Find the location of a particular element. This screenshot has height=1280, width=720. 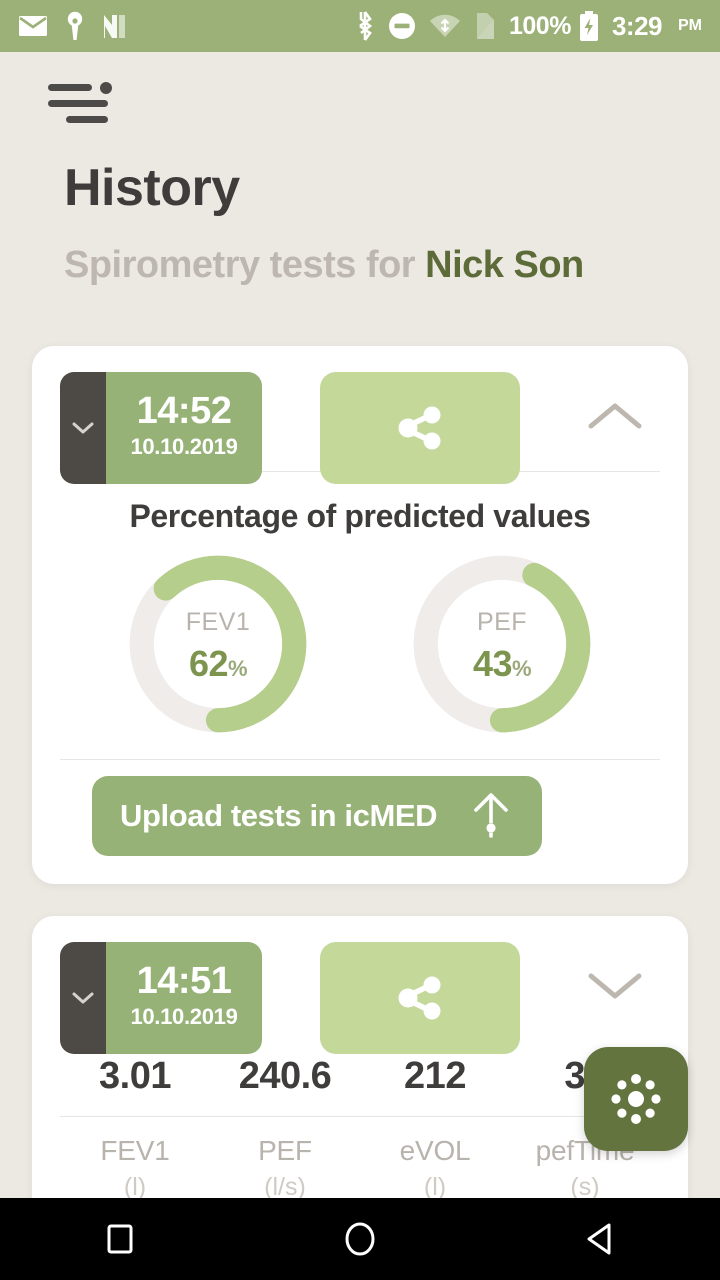

gauge-fev1-number: 62 is located at coordinates (208, 663).